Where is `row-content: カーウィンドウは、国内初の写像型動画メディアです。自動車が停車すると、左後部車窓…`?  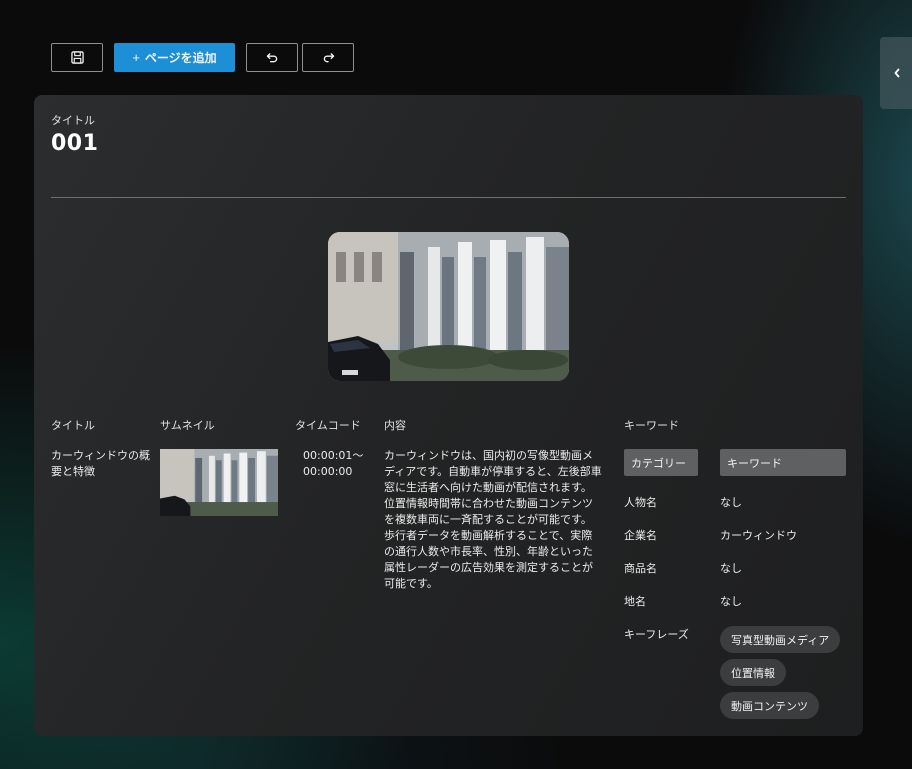 row-content: カーウィンドウは、国内初の写像型動画メディアです。自動車が停車すると、左後部車窓… is located at coordinates (493, 519).